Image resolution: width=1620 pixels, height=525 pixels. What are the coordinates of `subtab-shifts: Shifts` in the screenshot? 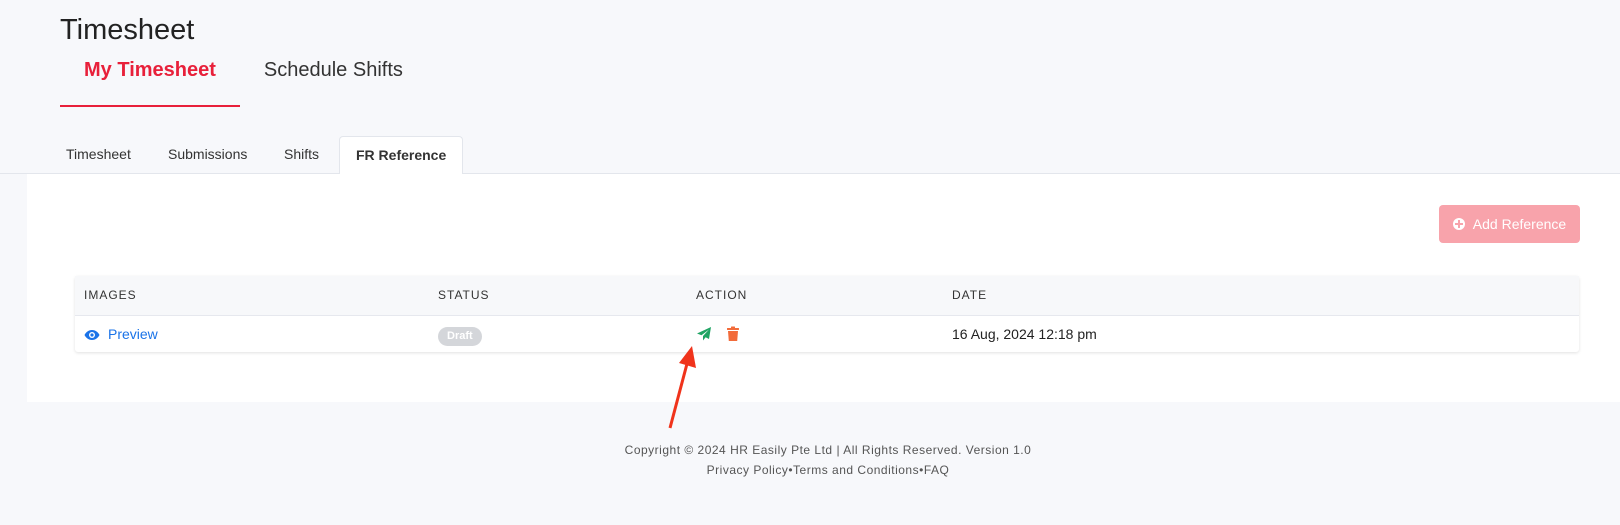 It's located at (301, 154).